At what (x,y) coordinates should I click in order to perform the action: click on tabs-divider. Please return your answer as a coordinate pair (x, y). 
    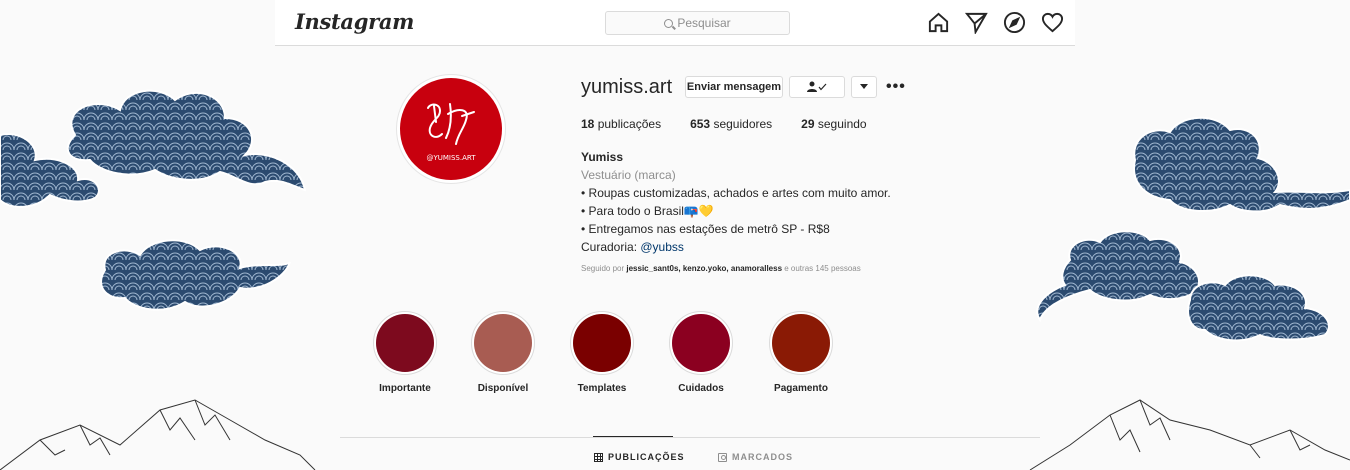
    Looking at the image, I should click on (690, 437).